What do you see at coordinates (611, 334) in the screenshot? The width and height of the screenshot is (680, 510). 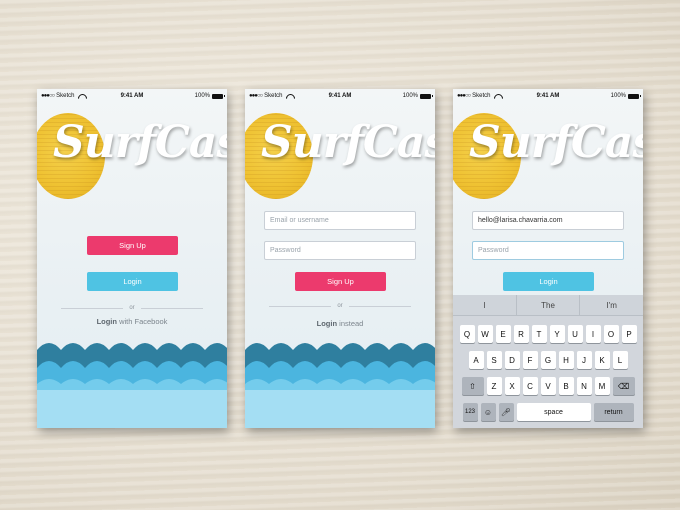 I see `key: O` at bounding box center [611, 334].